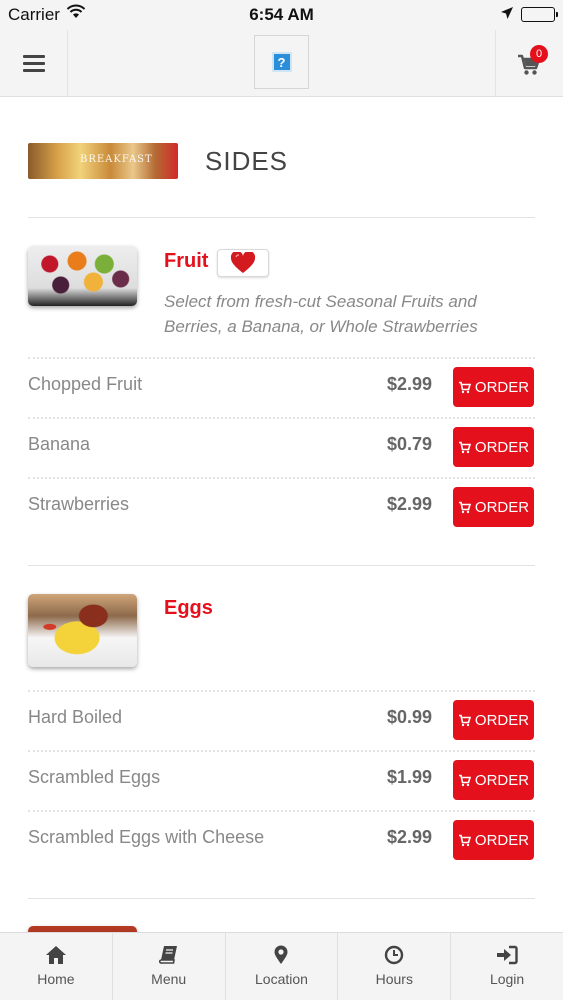 This screenshot has width=563, height=1000. I want to click on hamburger-icon, so click(33, 63).